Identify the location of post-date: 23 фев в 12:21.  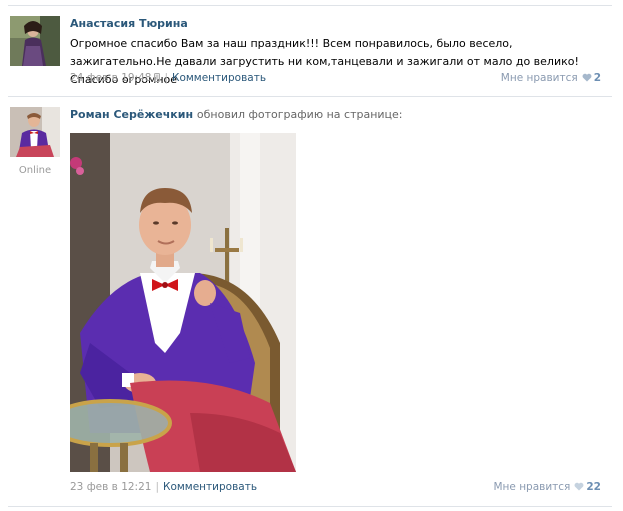
(110, 487).